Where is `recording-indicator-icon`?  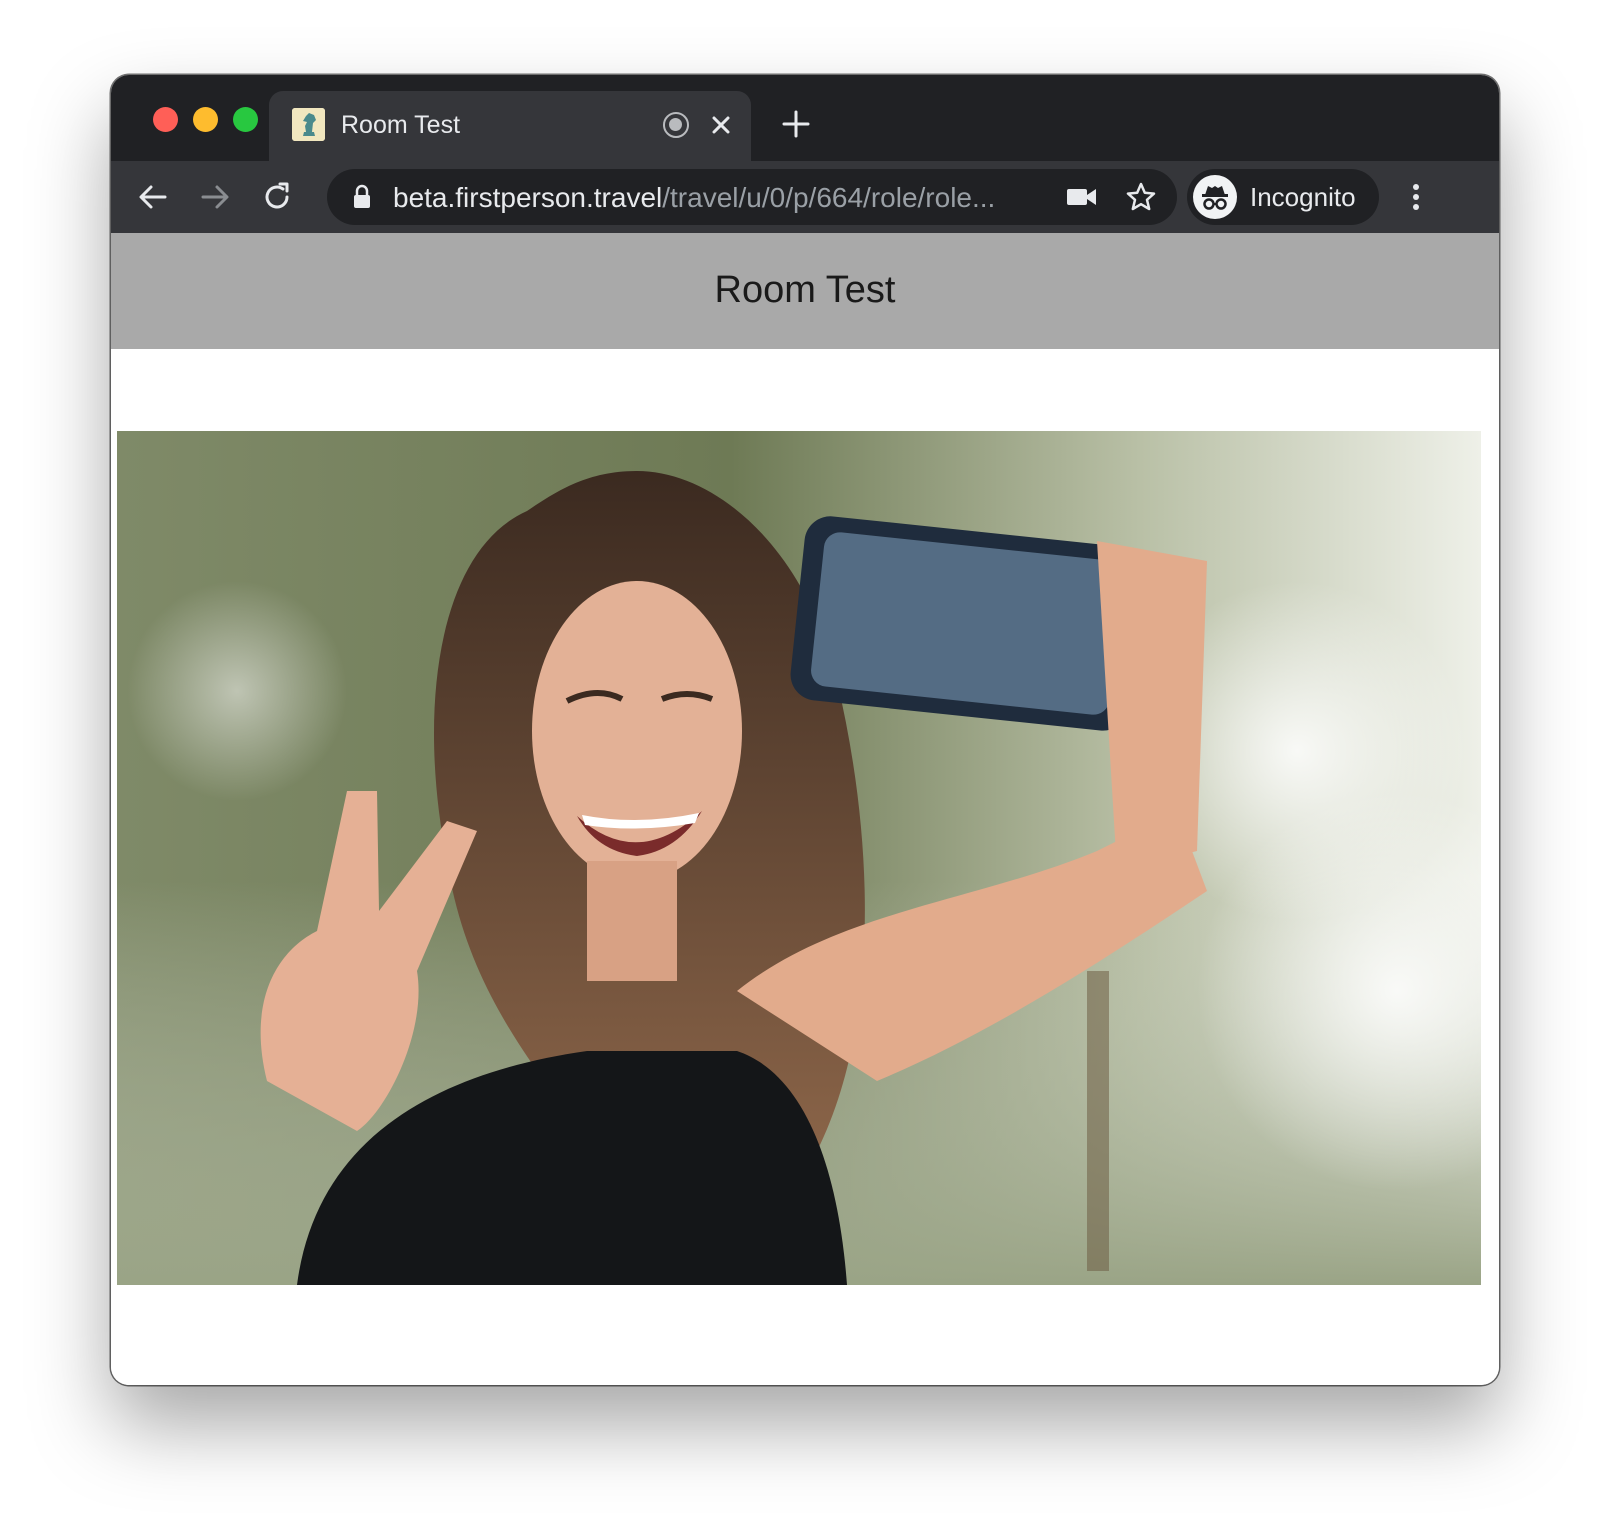
recording-indicator-icon is located at coordinates (676, 125).